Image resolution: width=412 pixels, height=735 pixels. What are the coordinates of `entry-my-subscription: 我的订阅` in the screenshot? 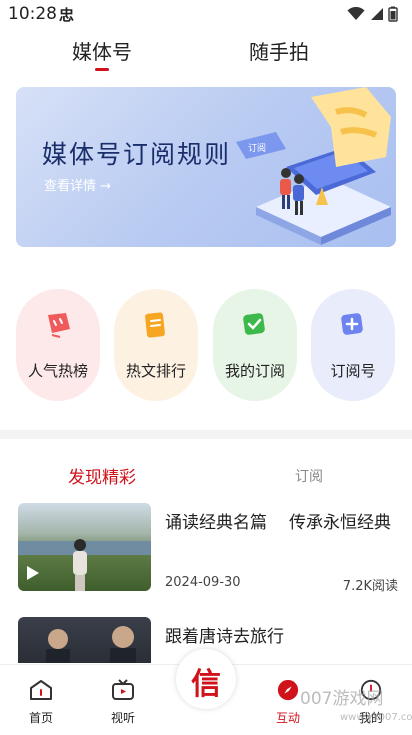 It's located at (255, 345).